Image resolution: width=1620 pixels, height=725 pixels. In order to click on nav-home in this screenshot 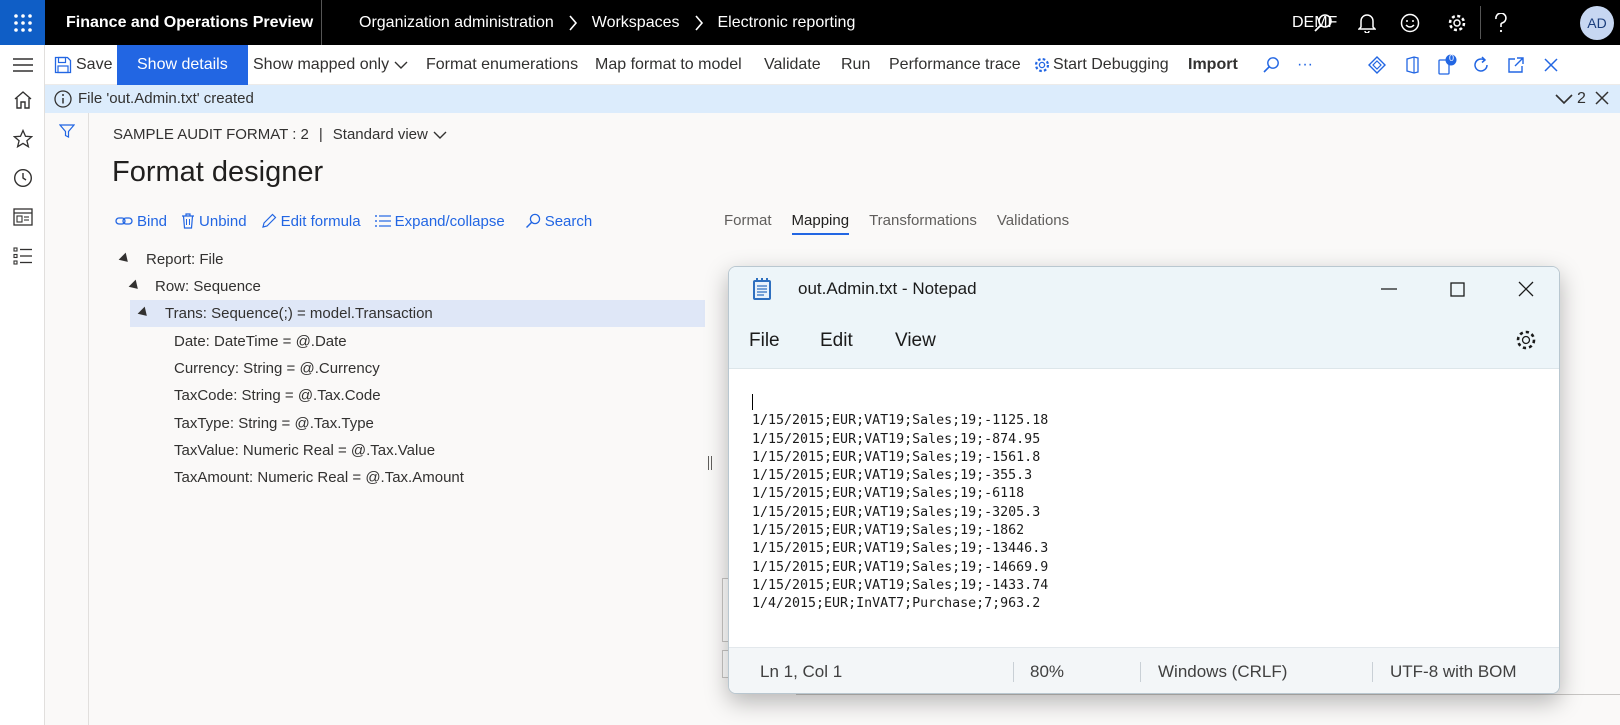, I will do `click(22, 100)`.